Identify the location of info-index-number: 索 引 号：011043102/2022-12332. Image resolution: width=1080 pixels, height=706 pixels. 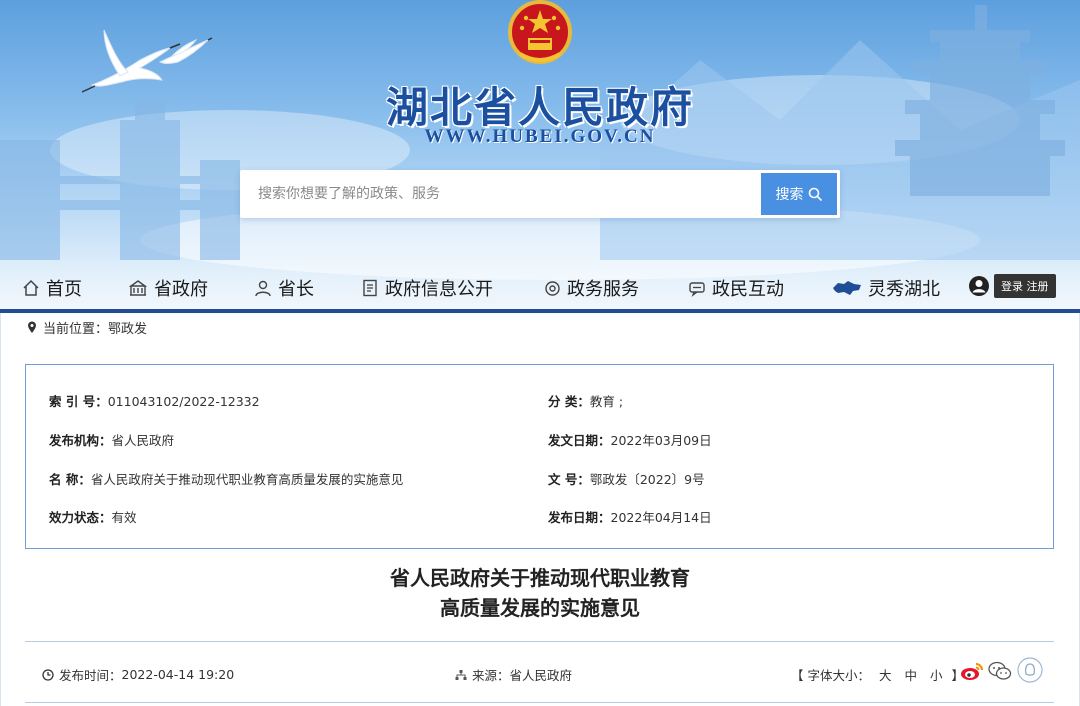
(154, 401).